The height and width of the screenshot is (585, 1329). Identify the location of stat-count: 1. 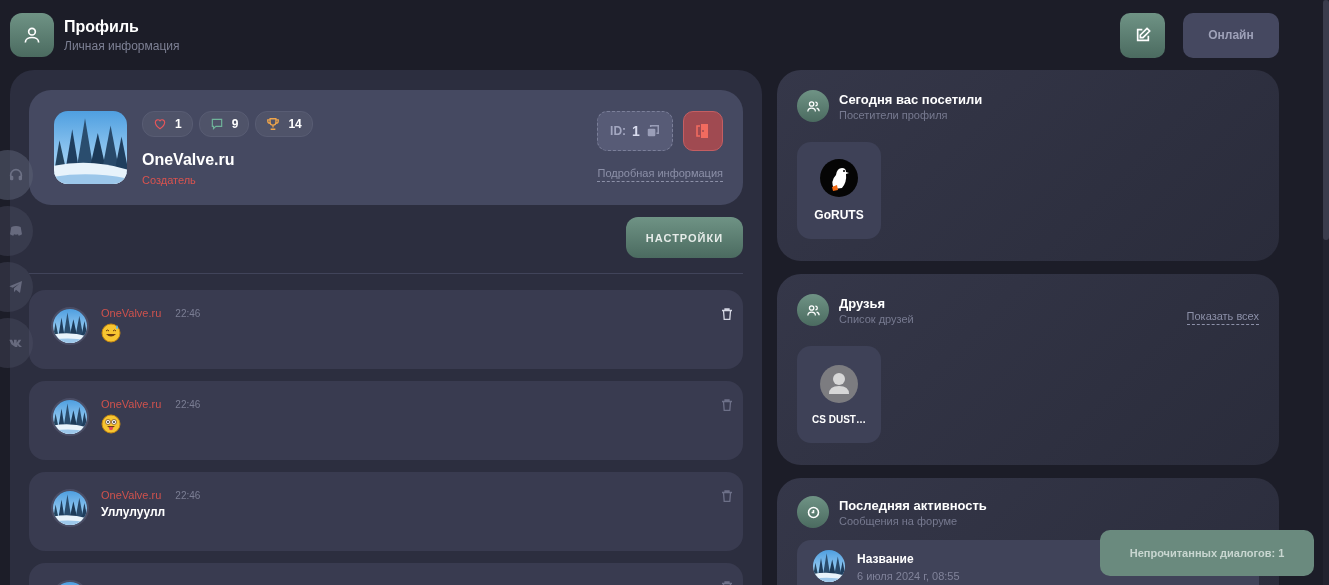
(178, 124).